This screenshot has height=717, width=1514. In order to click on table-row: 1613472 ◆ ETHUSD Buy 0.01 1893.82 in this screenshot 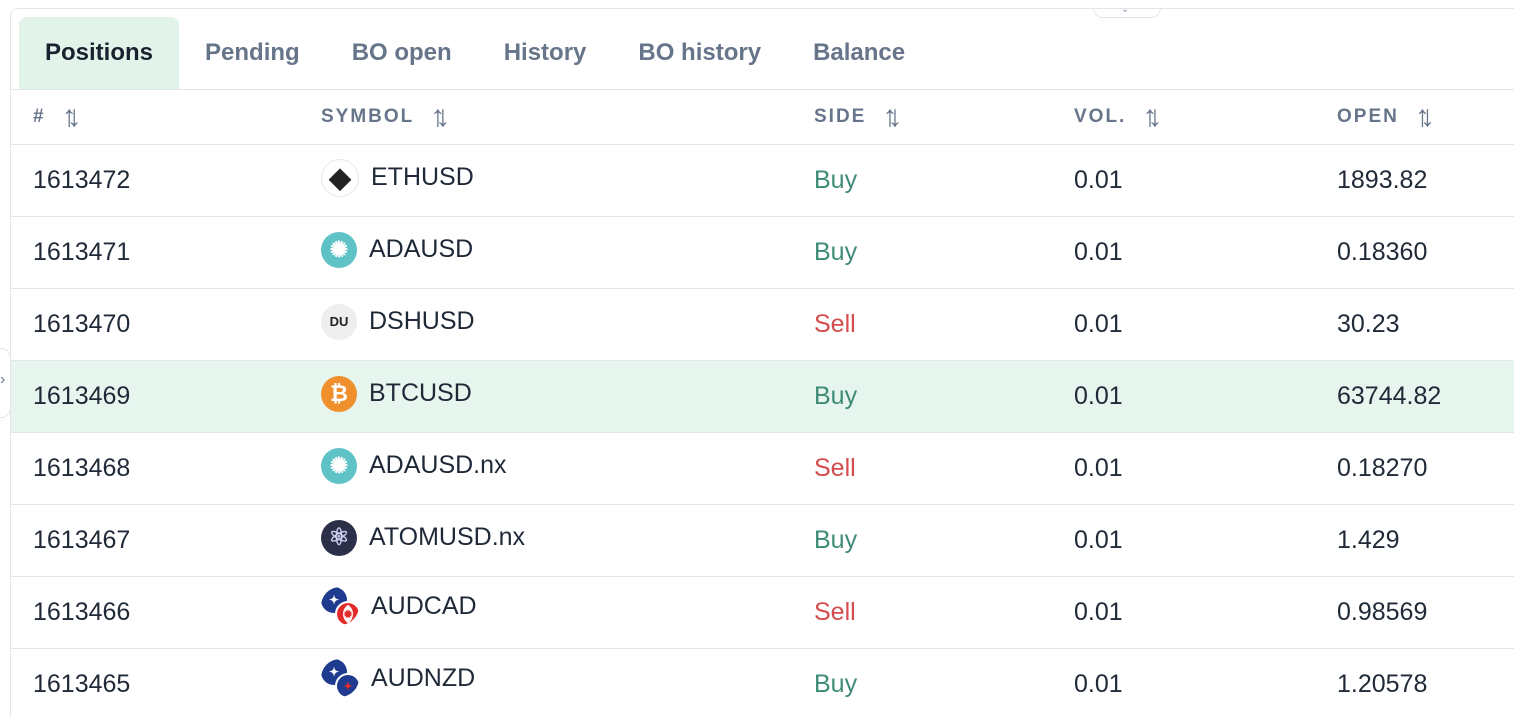, I will do `click(762, 181)`.